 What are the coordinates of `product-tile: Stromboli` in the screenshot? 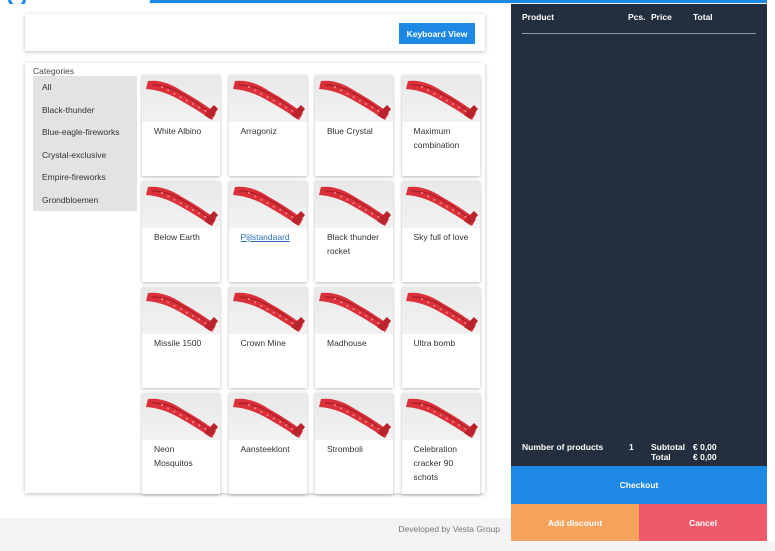 It's located at (354, 443).